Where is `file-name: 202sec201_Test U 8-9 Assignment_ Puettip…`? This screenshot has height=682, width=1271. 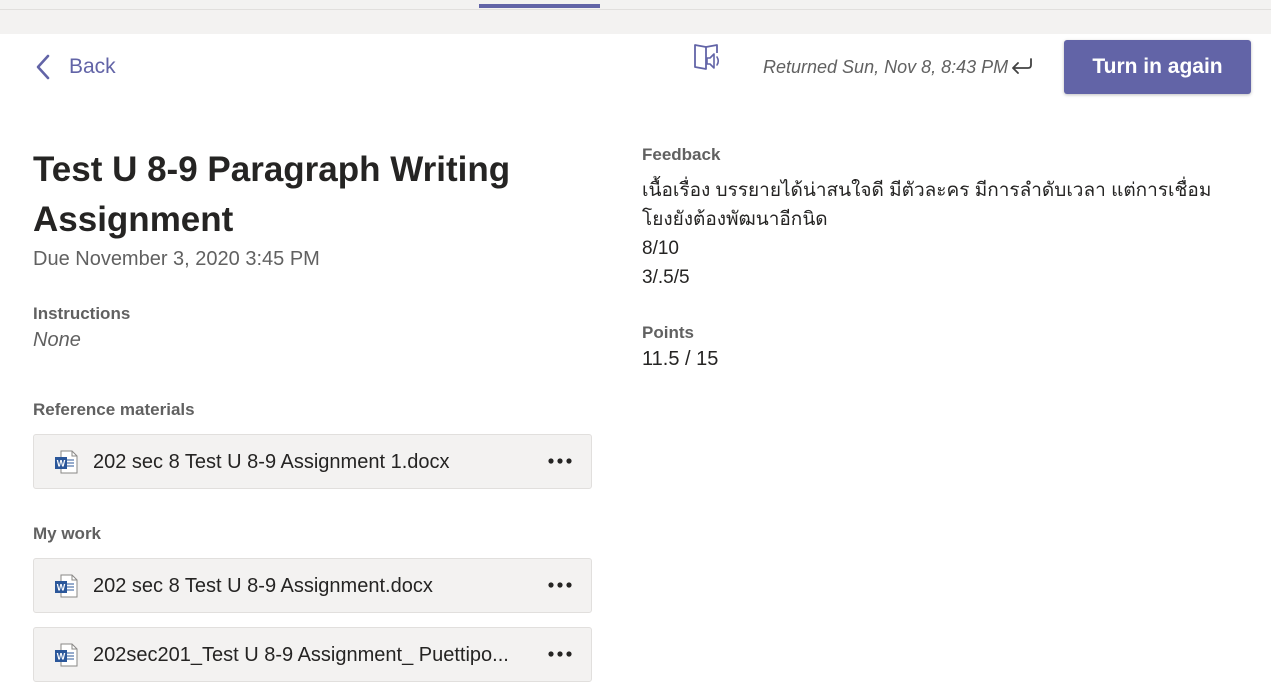
file-name: 202sec201_Test U 8-9 Assignment_ Puettip… is located at coordinates (301, 655).